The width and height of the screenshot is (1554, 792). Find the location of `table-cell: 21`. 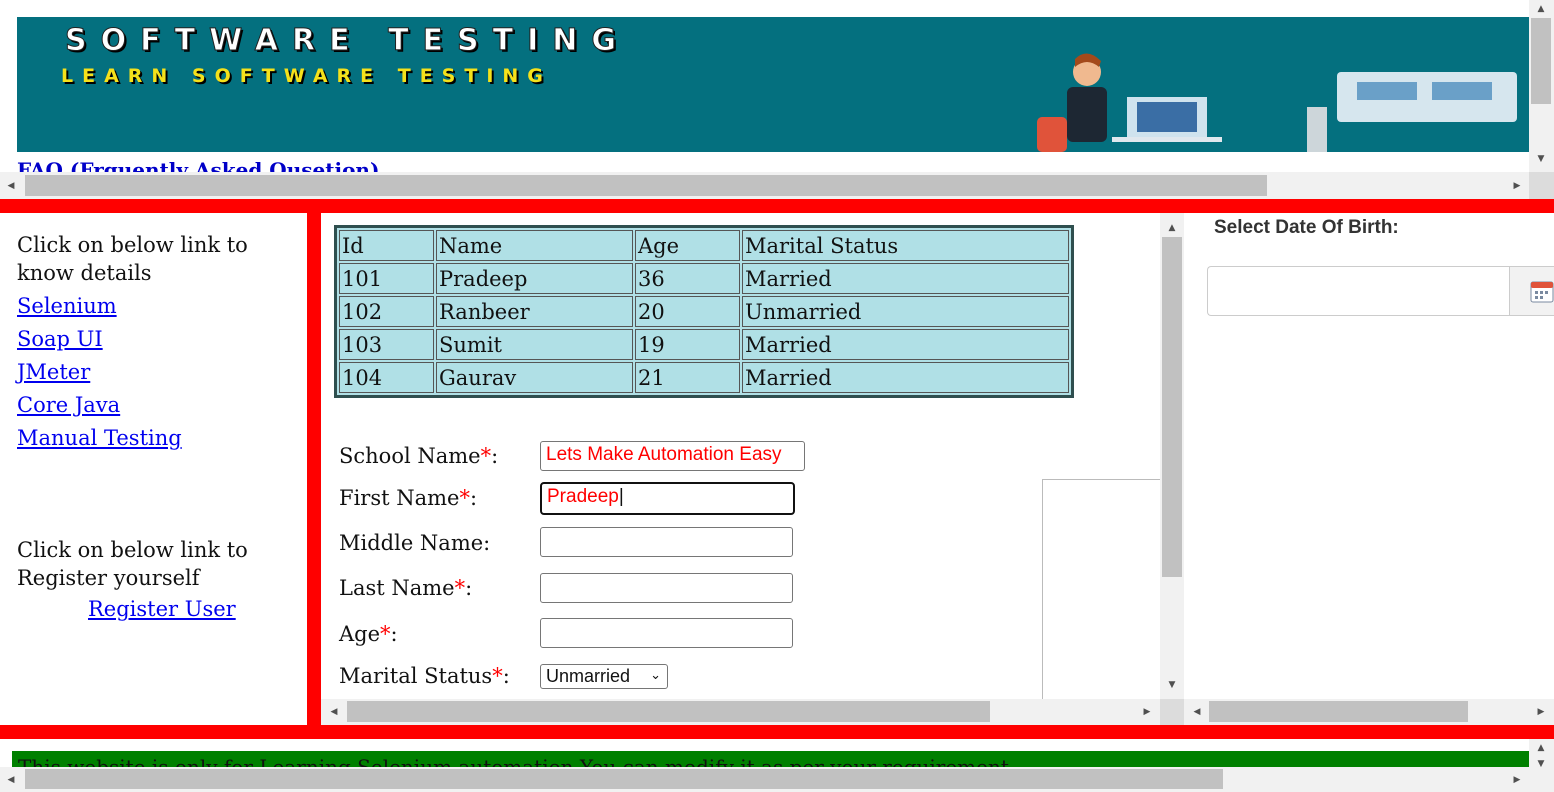

table-cell: 21 is located at coordinates (687, 377).